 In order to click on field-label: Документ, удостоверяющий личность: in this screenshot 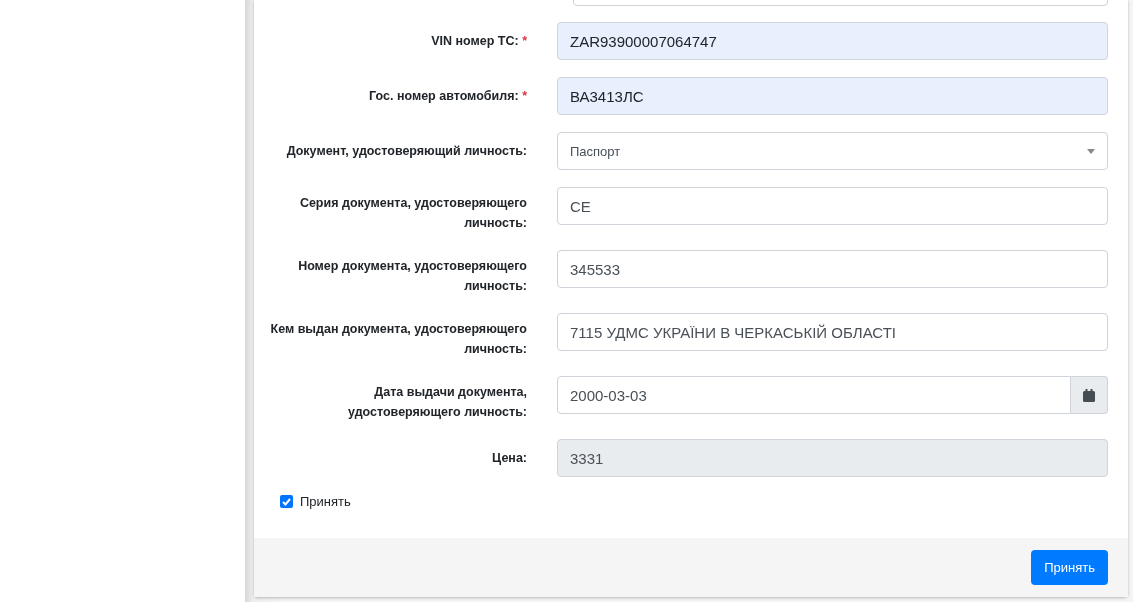, I will do `click(406, 151)`.